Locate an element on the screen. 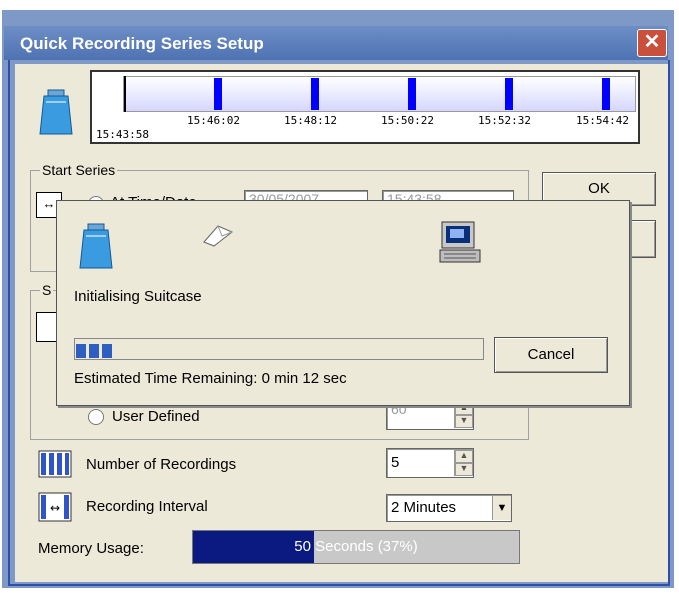 The image size is (679, 595). close-icon: ✕ is located at coordinates (652, 43).